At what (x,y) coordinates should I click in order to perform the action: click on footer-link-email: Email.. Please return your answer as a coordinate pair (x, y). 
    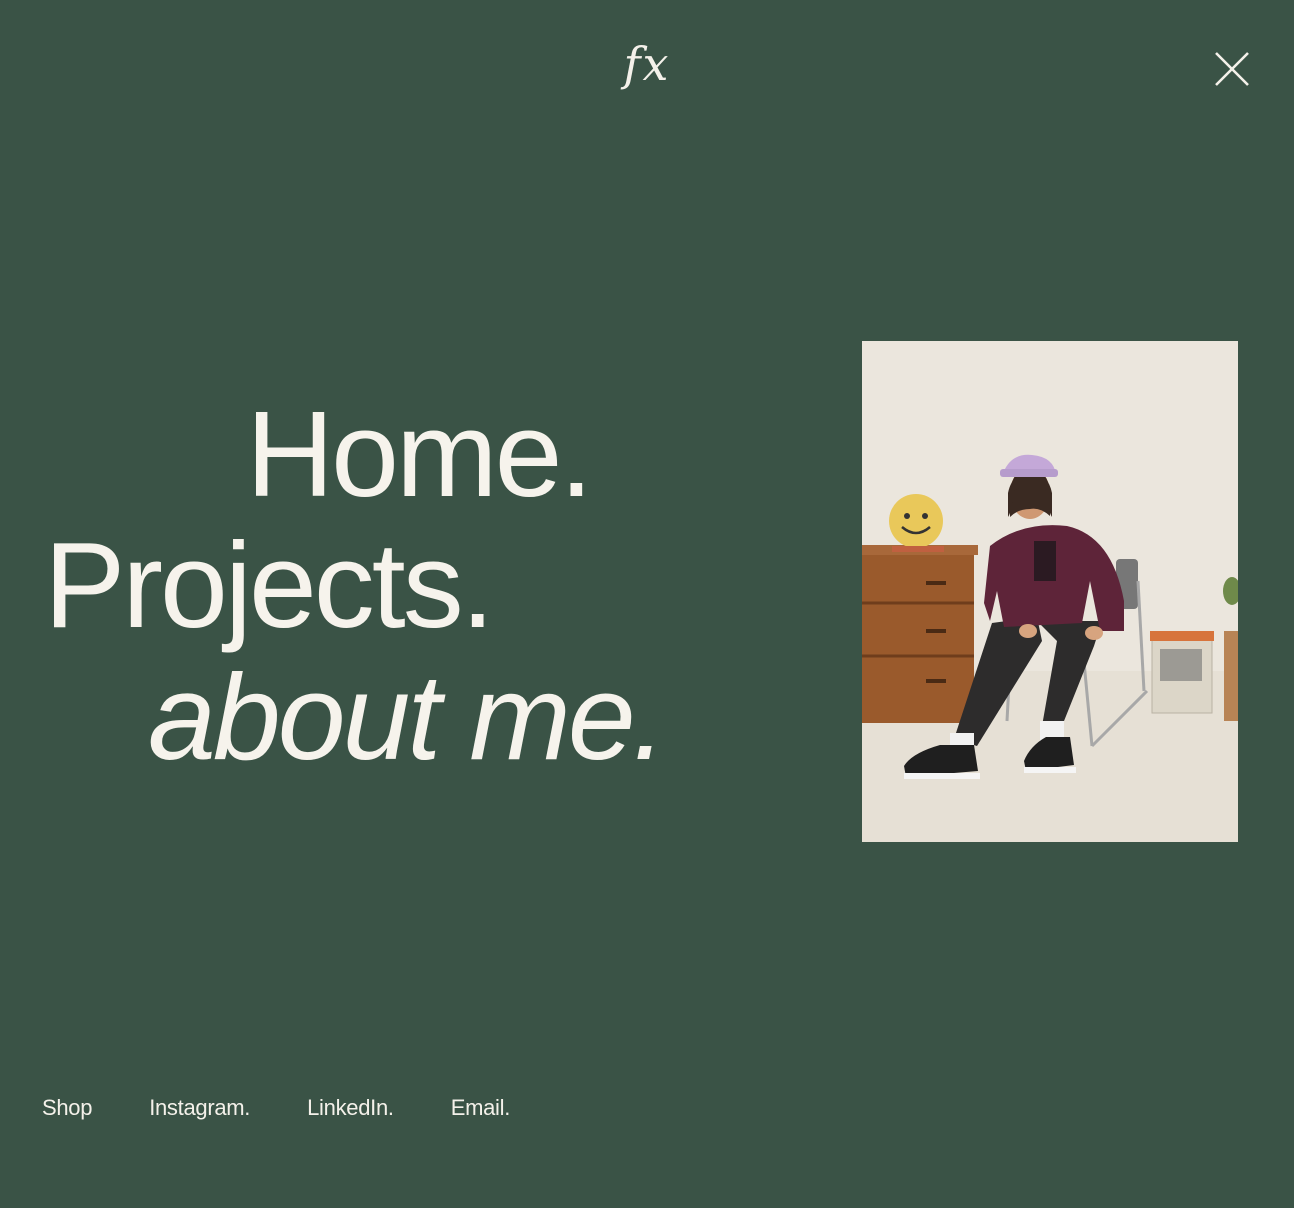
    Looking at the image, I should click on (481, 1108).